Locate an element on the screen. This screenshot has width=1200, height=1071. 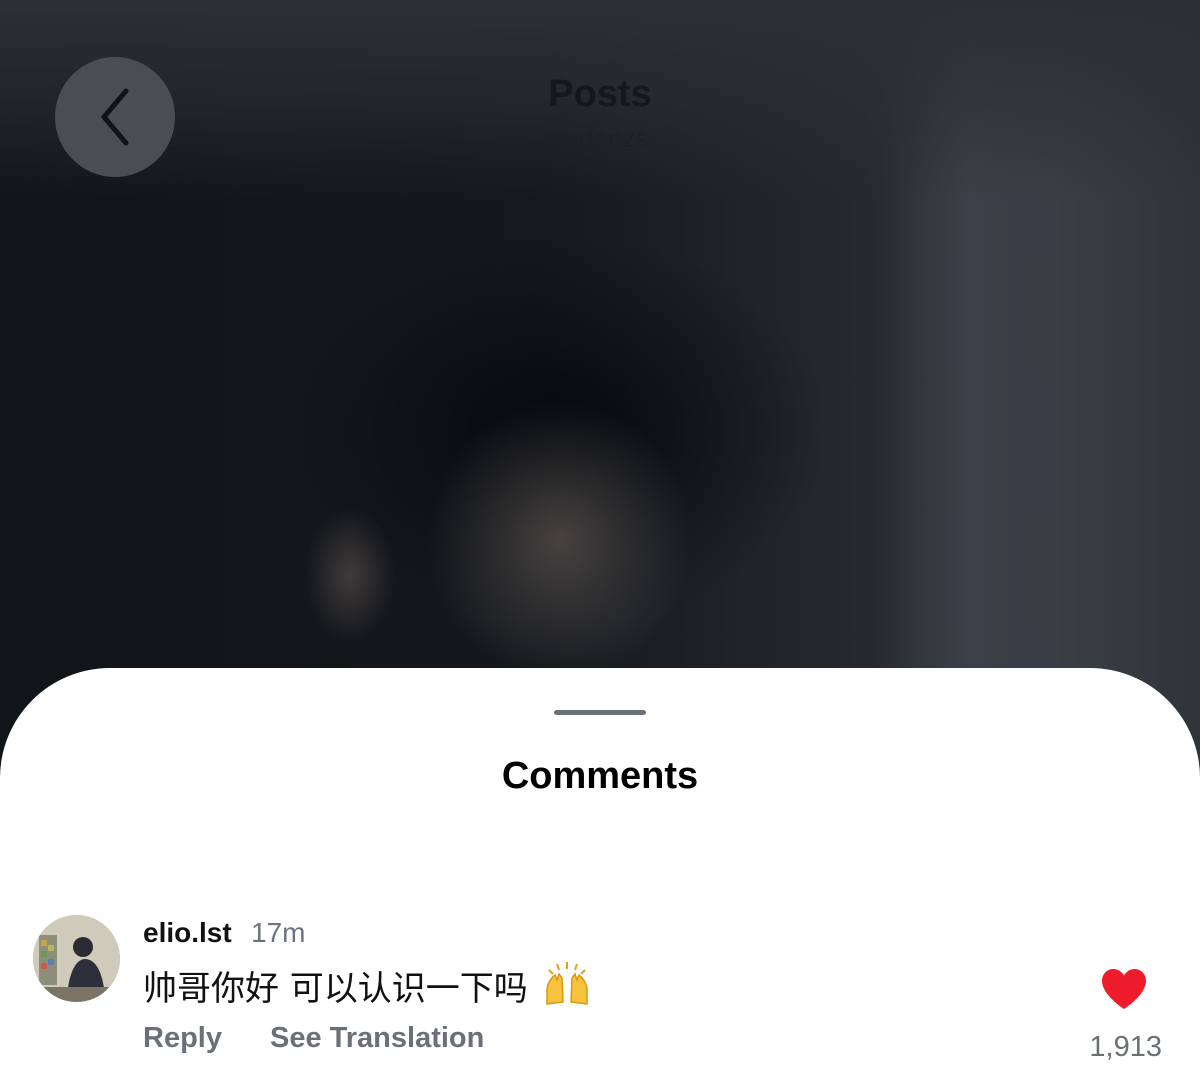
page-title: Posts is located at coordinates (600, 94).